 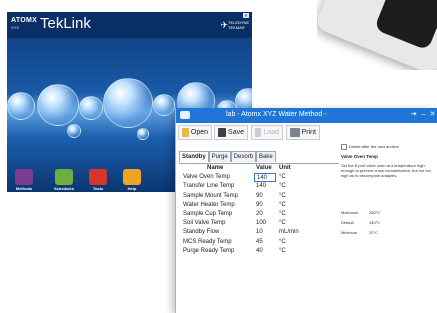 I want to click on param-value-input: 140, so click(x=265, y=178).